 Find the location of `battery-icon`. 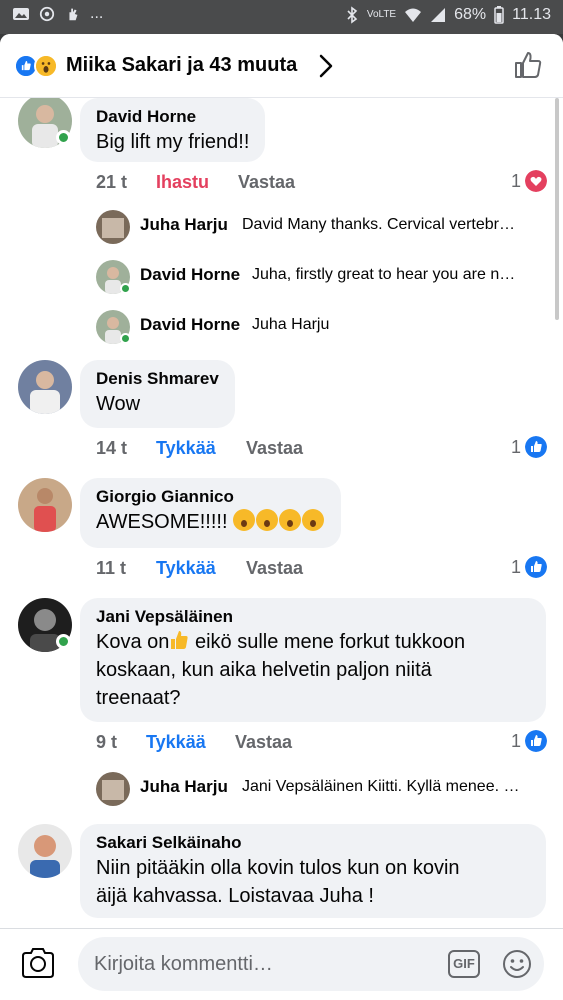

battery-icon is located at coordinates (499, 15).